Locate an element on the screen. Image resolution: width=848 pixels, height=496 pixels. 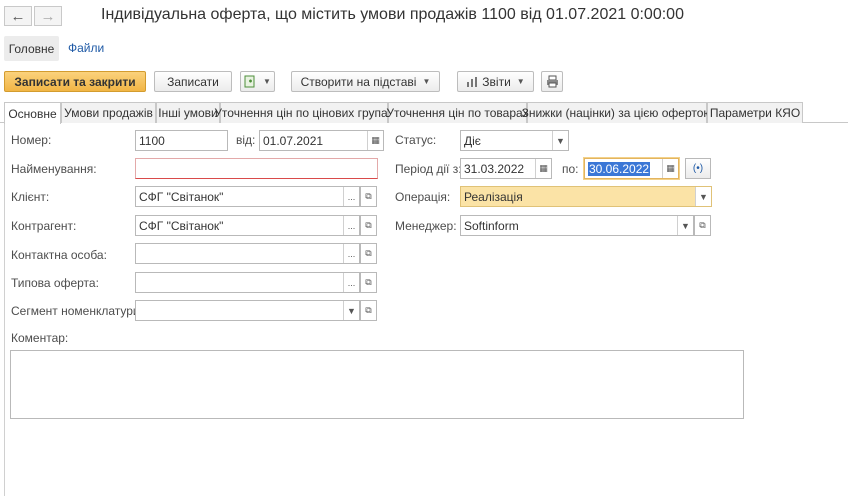
name-field is located at coordinates (256, 168).